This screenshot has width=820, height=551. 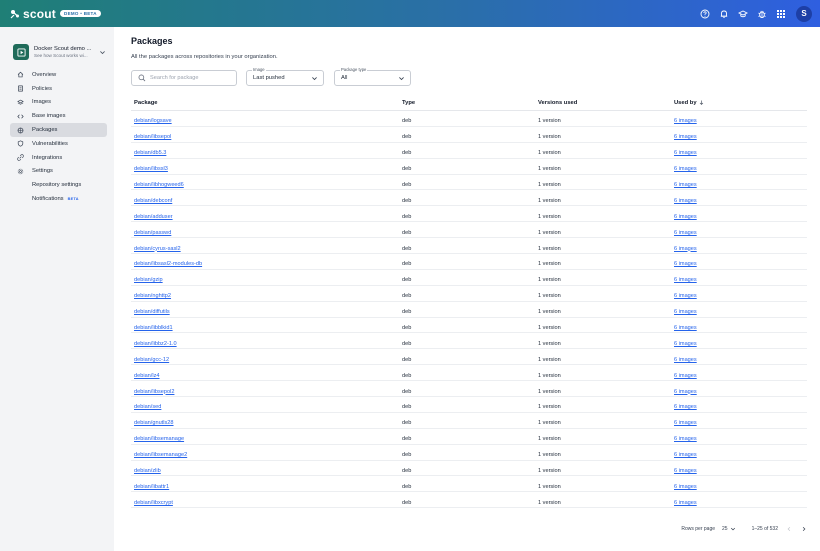 I want to click on package-link: debian/libsepol, so click(x=152, y=137).